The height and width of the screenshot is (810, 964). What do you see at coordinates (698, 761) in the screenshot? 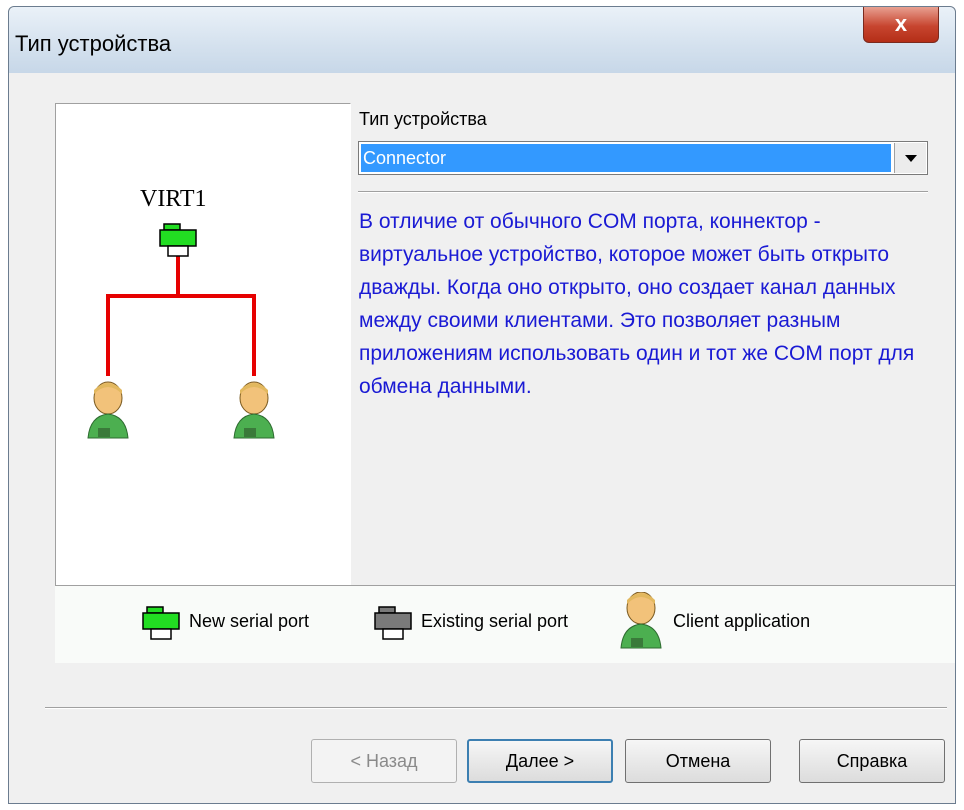
I see `cancel-button: Отмена` at bounding box center [698, 761].